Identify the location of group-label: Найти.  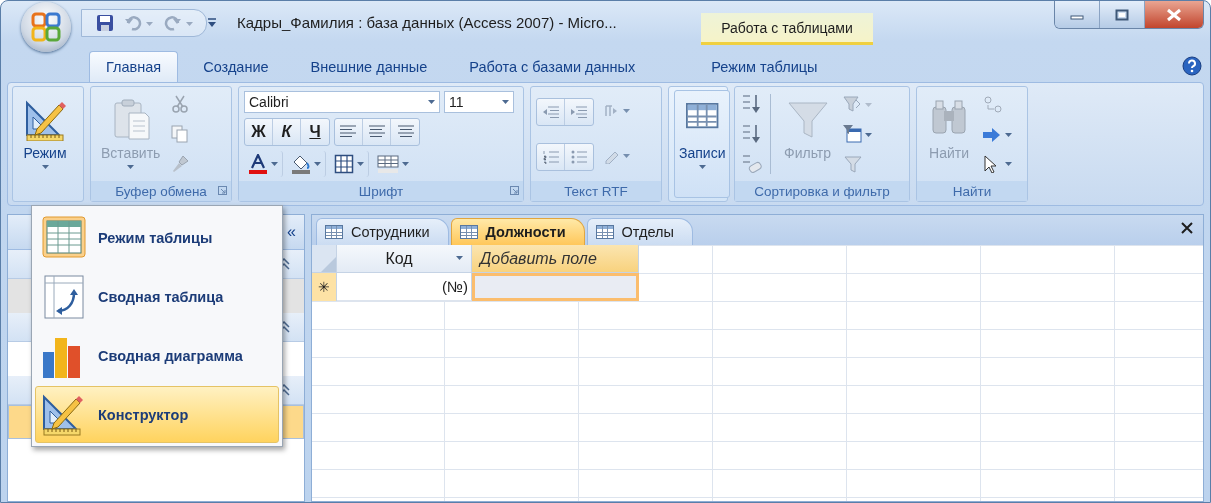
(972, 191).